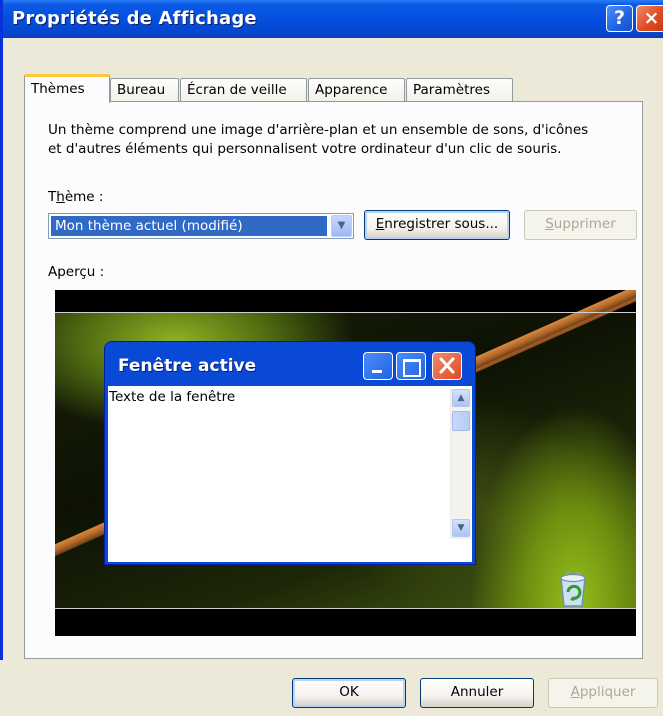  I want to click on maximize-icon, so click(411, 366).